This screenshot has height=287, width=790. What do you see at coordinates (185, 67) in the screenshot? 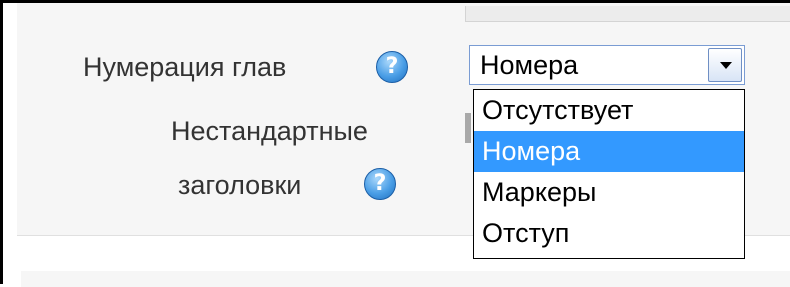
I see `chapter-numbering-label: Нумерация глав` at bounding box center [185, 67].